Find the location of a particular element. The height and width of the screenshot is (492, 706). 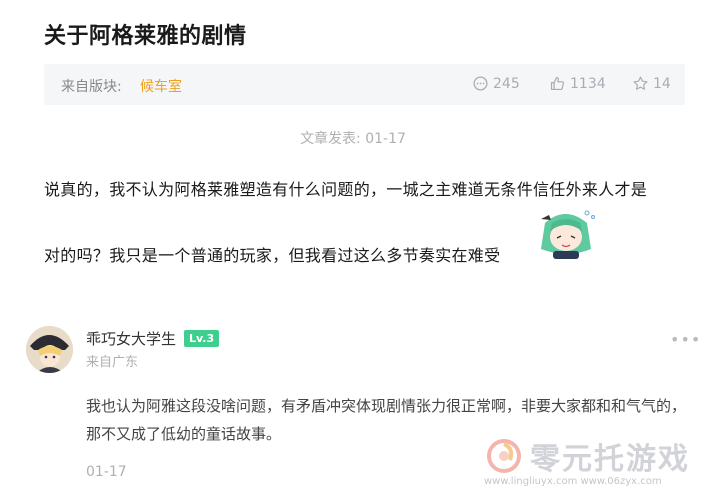

comment-count-button: 245 is located at coordinates (496, 83).